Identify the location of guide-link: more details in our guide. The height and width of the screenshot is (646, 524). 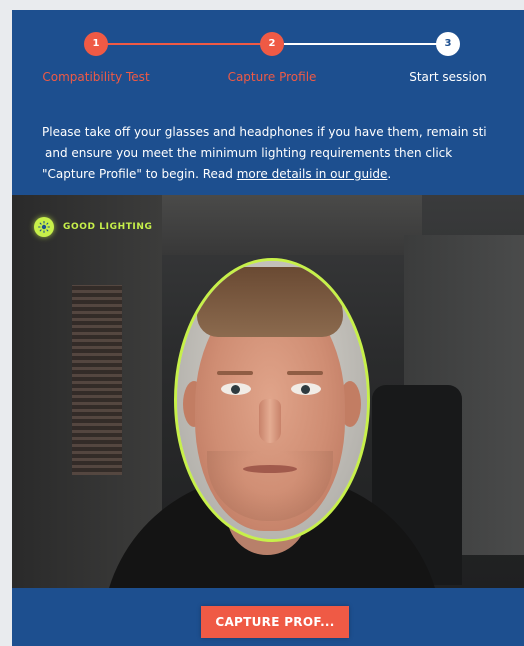
(312, 174).